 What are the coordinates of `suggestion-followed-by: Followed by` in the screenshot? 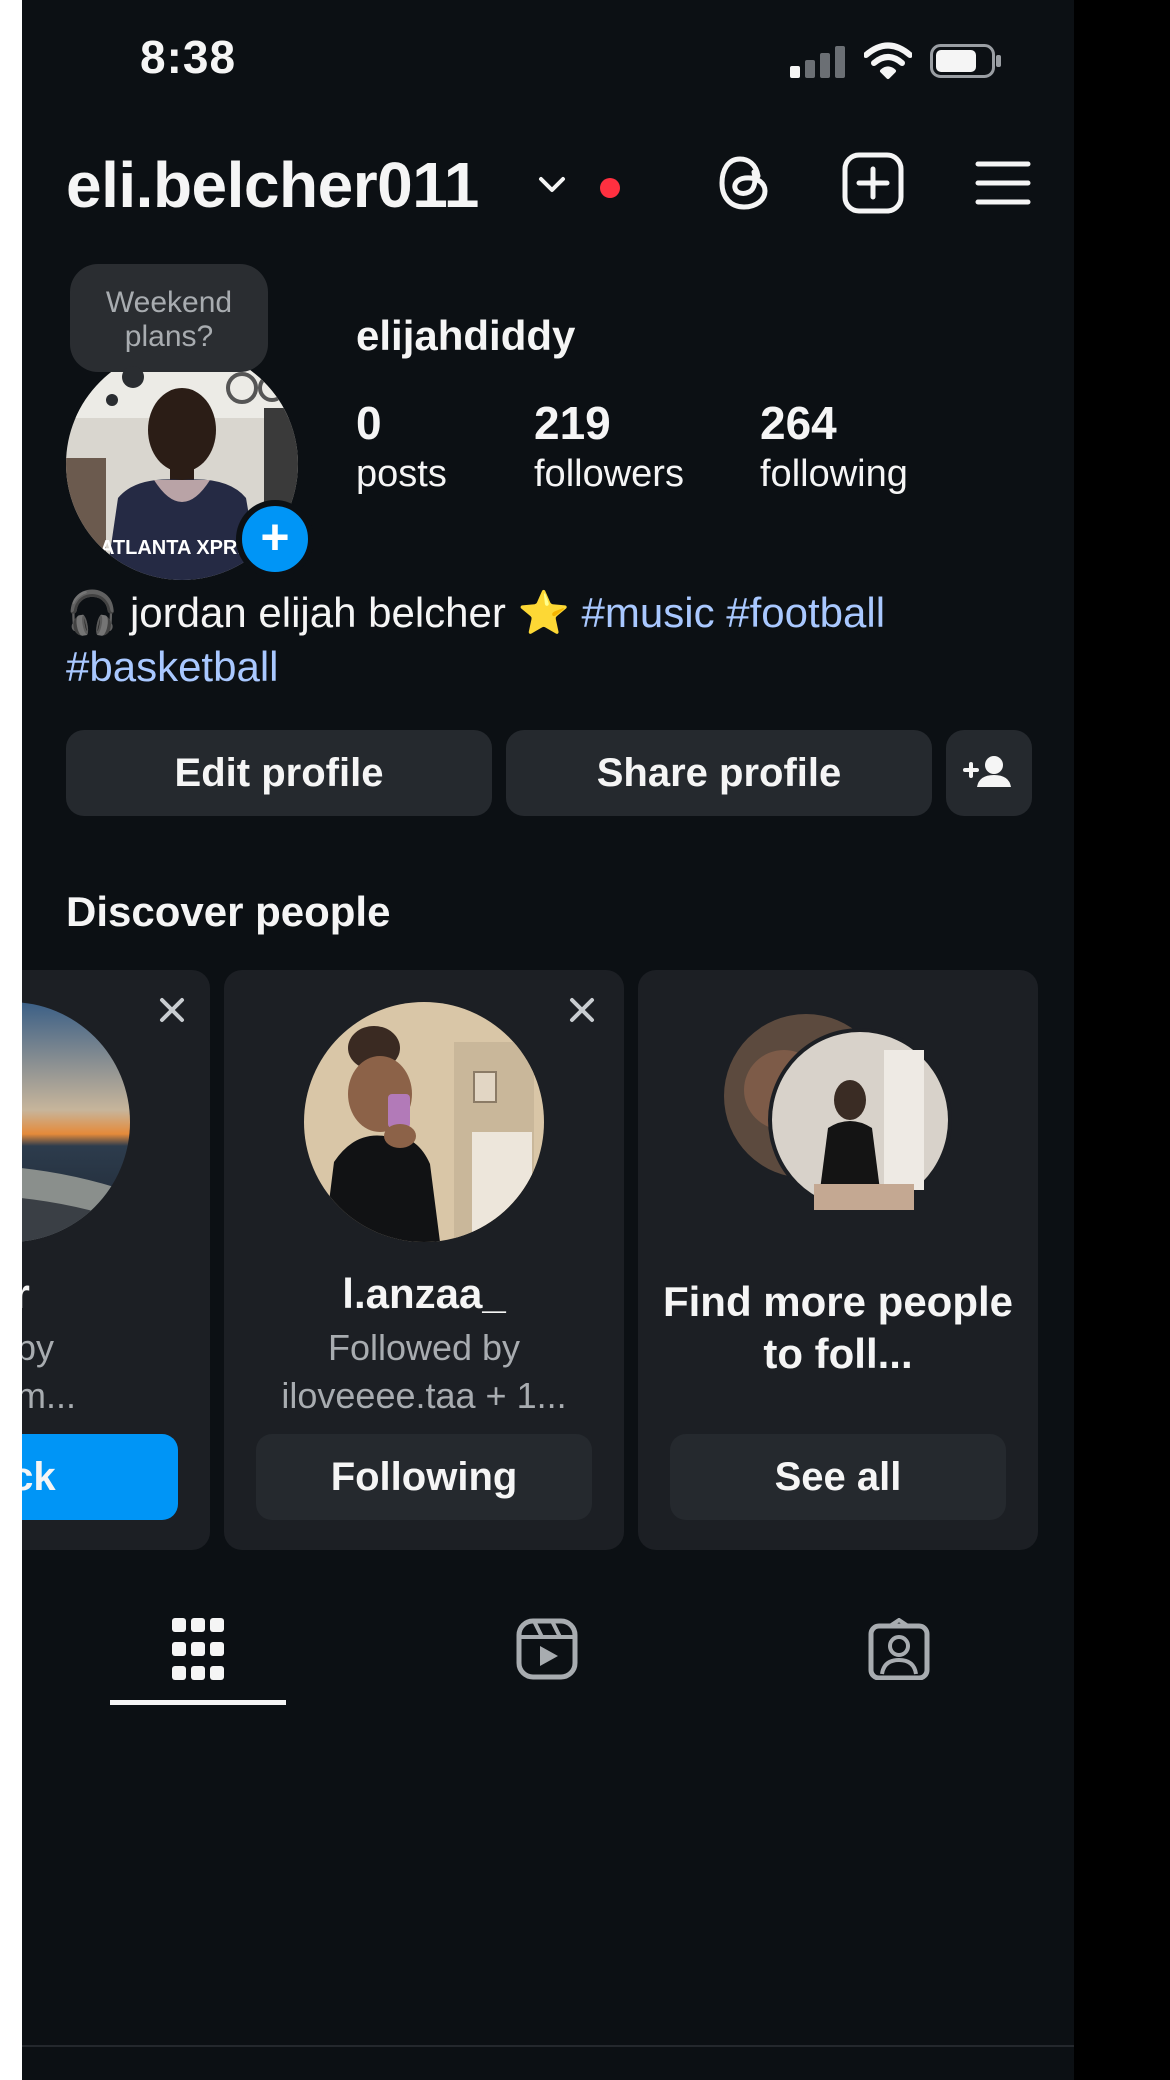 It's located at (424, 1347).